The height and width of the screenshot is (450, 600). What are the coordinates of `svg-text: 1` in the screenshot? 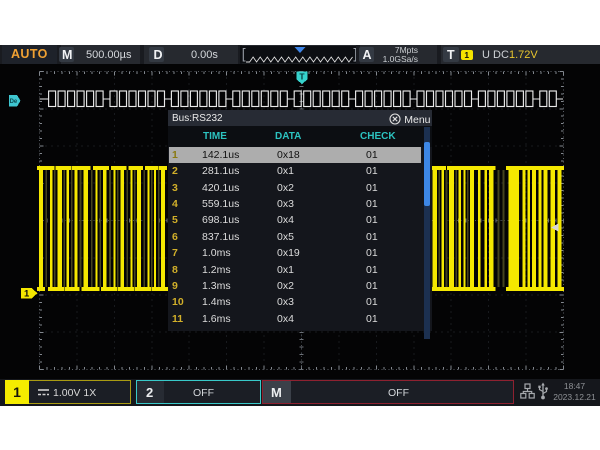 It's located at (27, 294).